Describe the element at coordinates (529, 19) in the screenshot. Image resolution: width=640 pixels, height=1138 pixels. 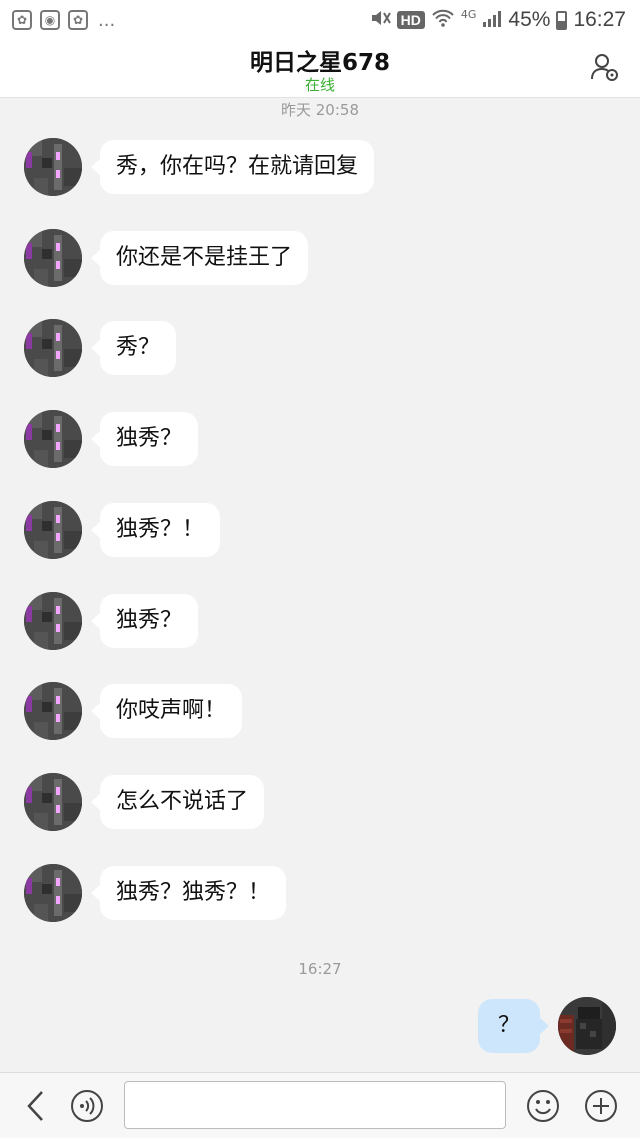
I see `battery-percent: 45%` at that location.